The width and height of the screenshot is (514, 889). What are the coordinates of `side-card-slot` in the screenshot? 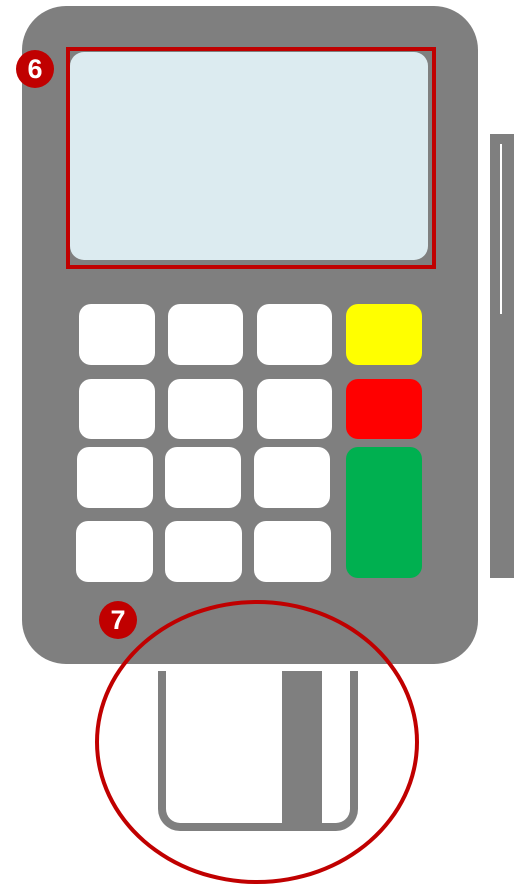 It's located at (502, 356).